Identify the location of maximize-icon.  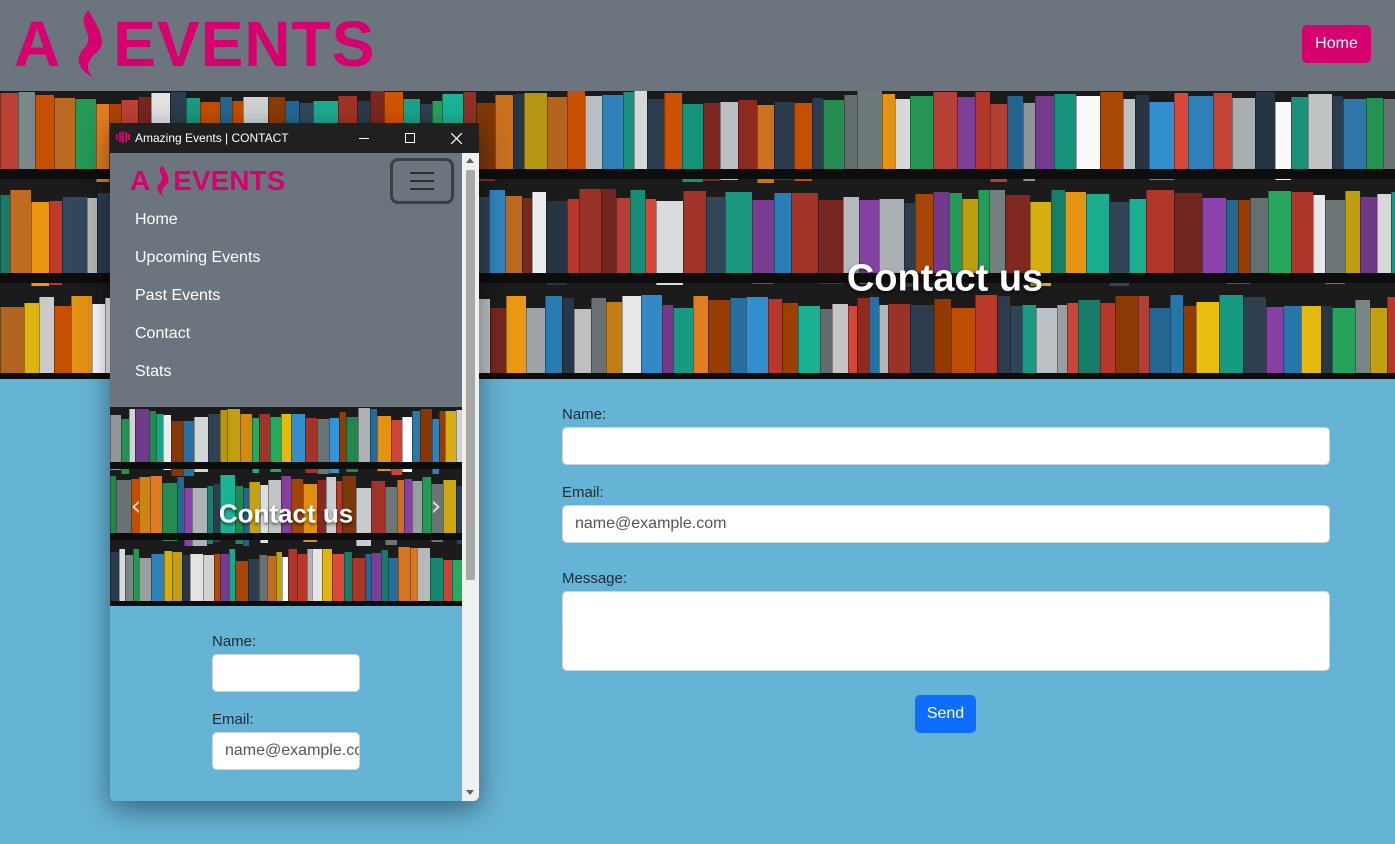
(410, 138).